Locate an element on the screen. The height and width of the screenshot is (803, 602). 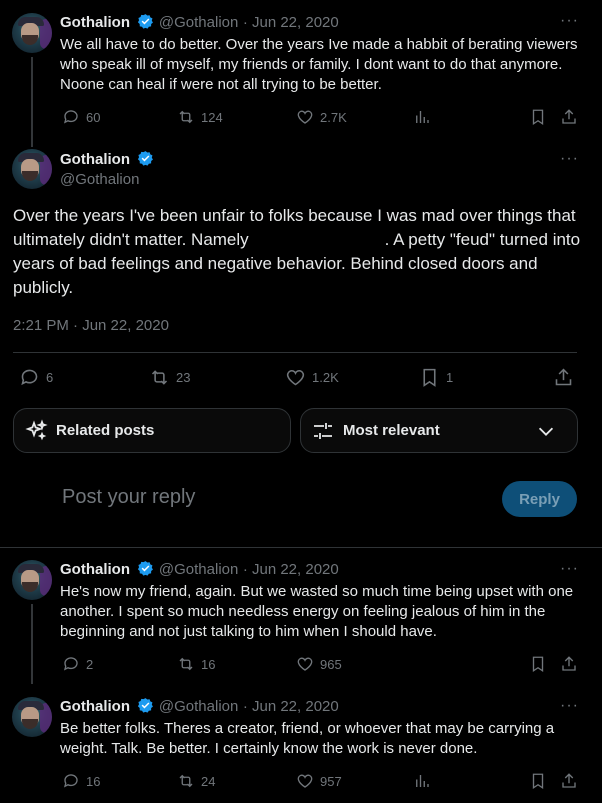
reply-action: 6 is located at coordinates (36, 377).